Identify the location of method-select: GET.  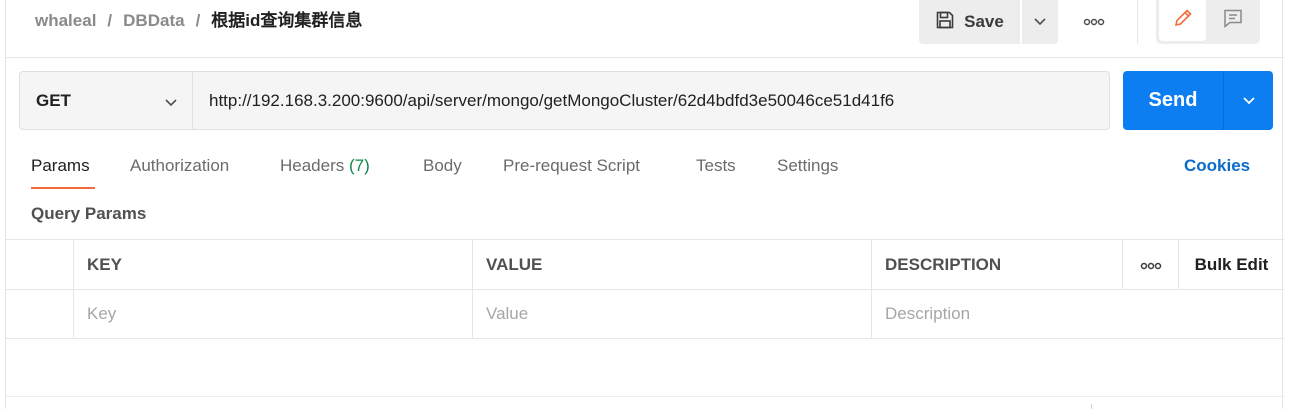
(106, 100).